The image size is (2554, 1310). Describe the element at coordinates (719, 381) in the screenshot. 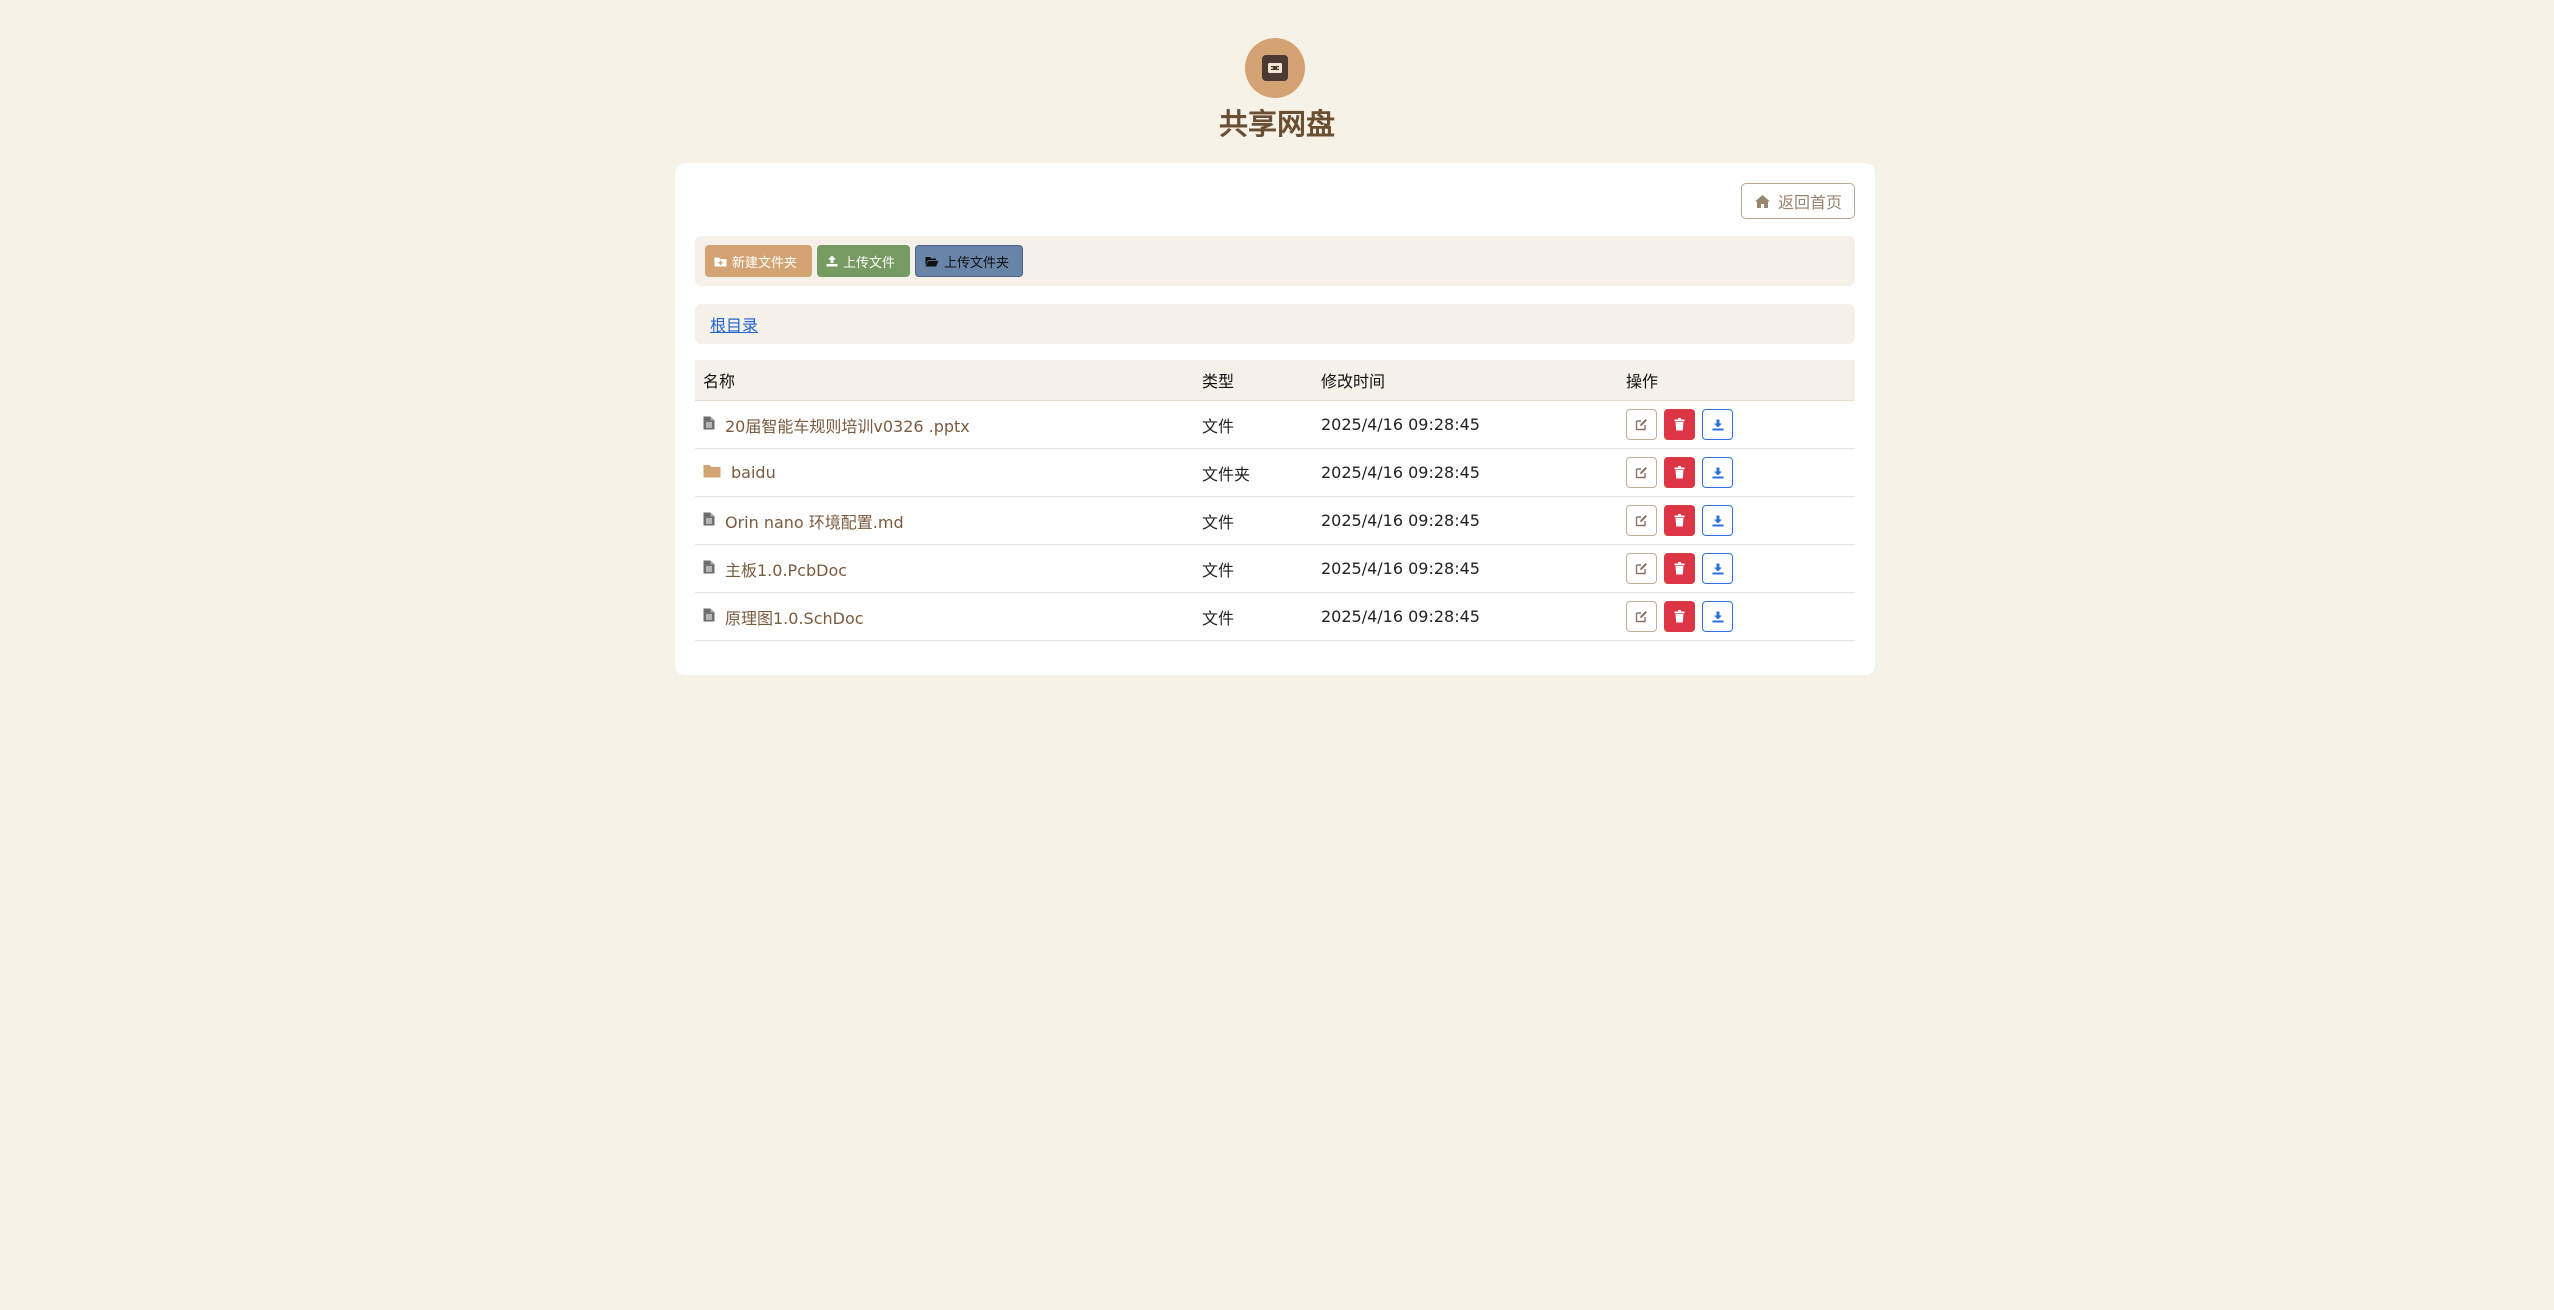

I see `column-header-name: 名称` at that location.